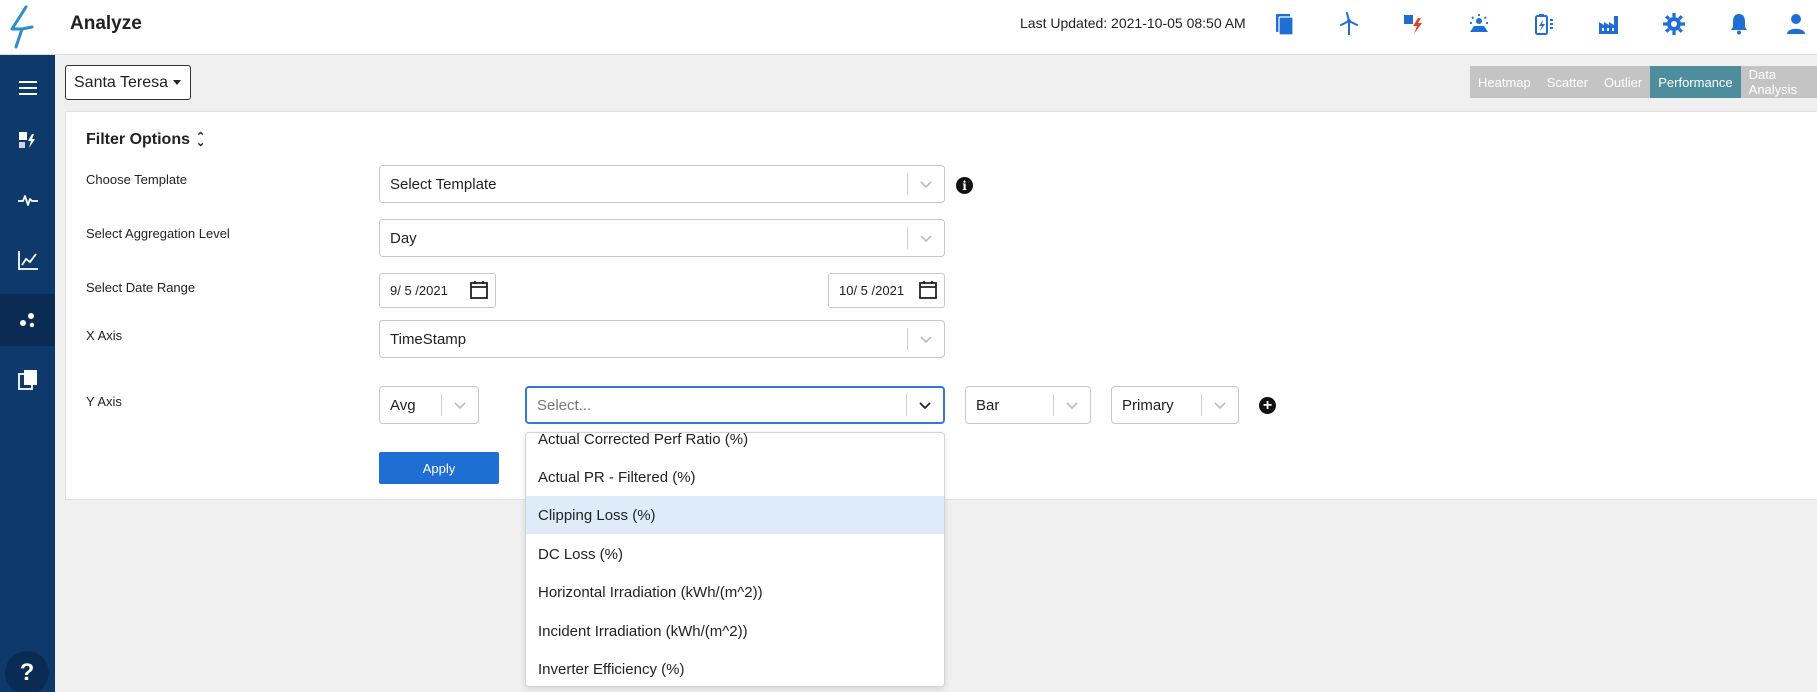 The image size is (1817, 692). I want to click on filter-options-toggle: Filter Options ⌃ ⌄, so click(145, 140).